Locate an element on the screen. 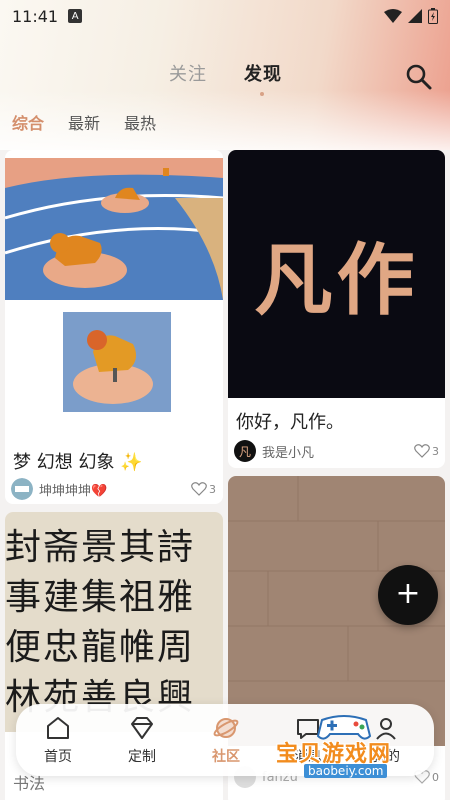 This screenshot has height=800, width=450. search-icon is located at coordinates (419, 77).